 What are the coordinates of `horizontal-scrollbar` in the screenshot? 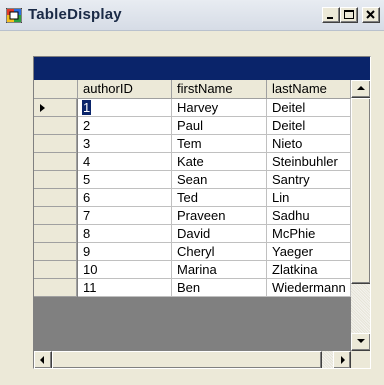 It's located at (192, 359).